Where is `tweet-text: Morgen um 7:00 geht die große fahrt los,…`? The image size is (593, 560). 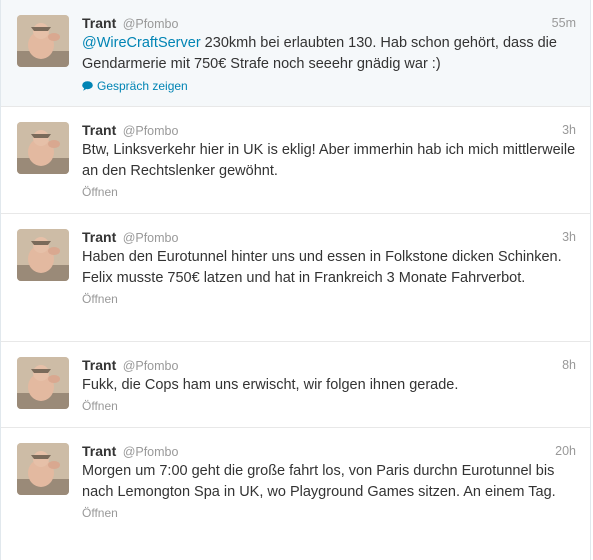 tweet-text: Morgen um 7:00 geht die große fahrt los,… is located at coordinates (319, 481).